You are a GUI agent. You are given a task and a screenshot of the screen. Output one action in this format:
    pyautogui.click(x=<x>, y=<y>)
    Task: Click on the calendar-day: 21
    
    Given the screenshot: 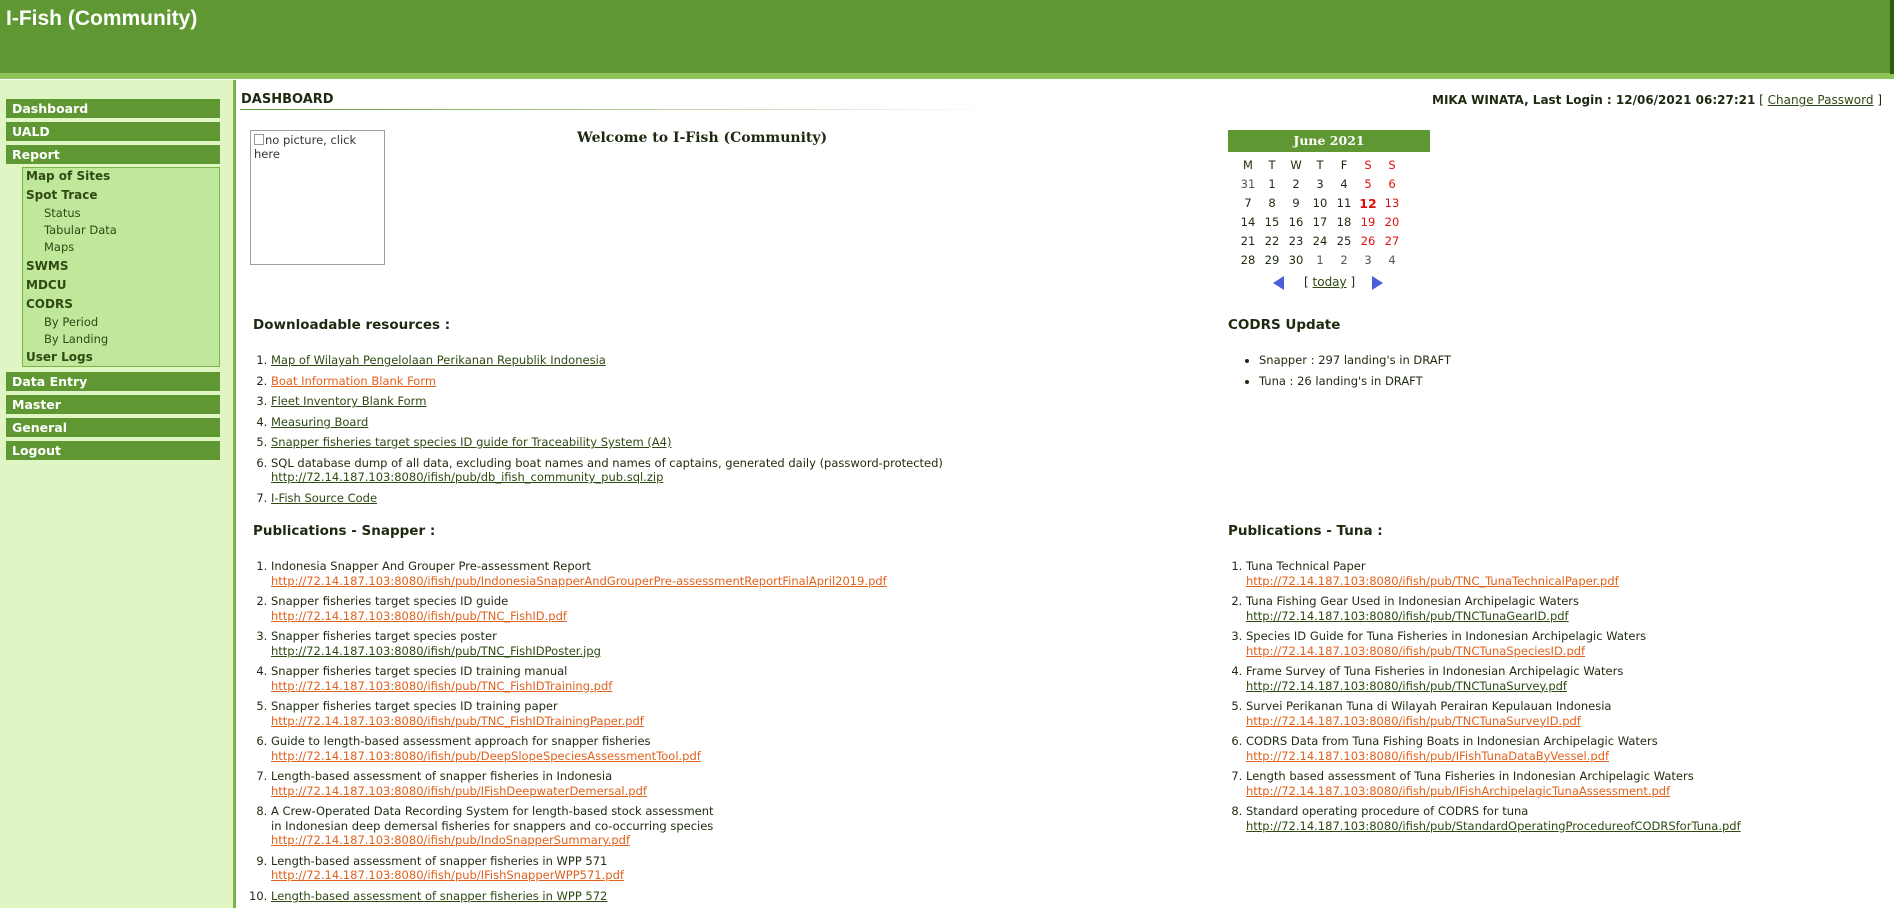 What is the action you would take?
    pyautogui.click(x=1248, y=241)
    